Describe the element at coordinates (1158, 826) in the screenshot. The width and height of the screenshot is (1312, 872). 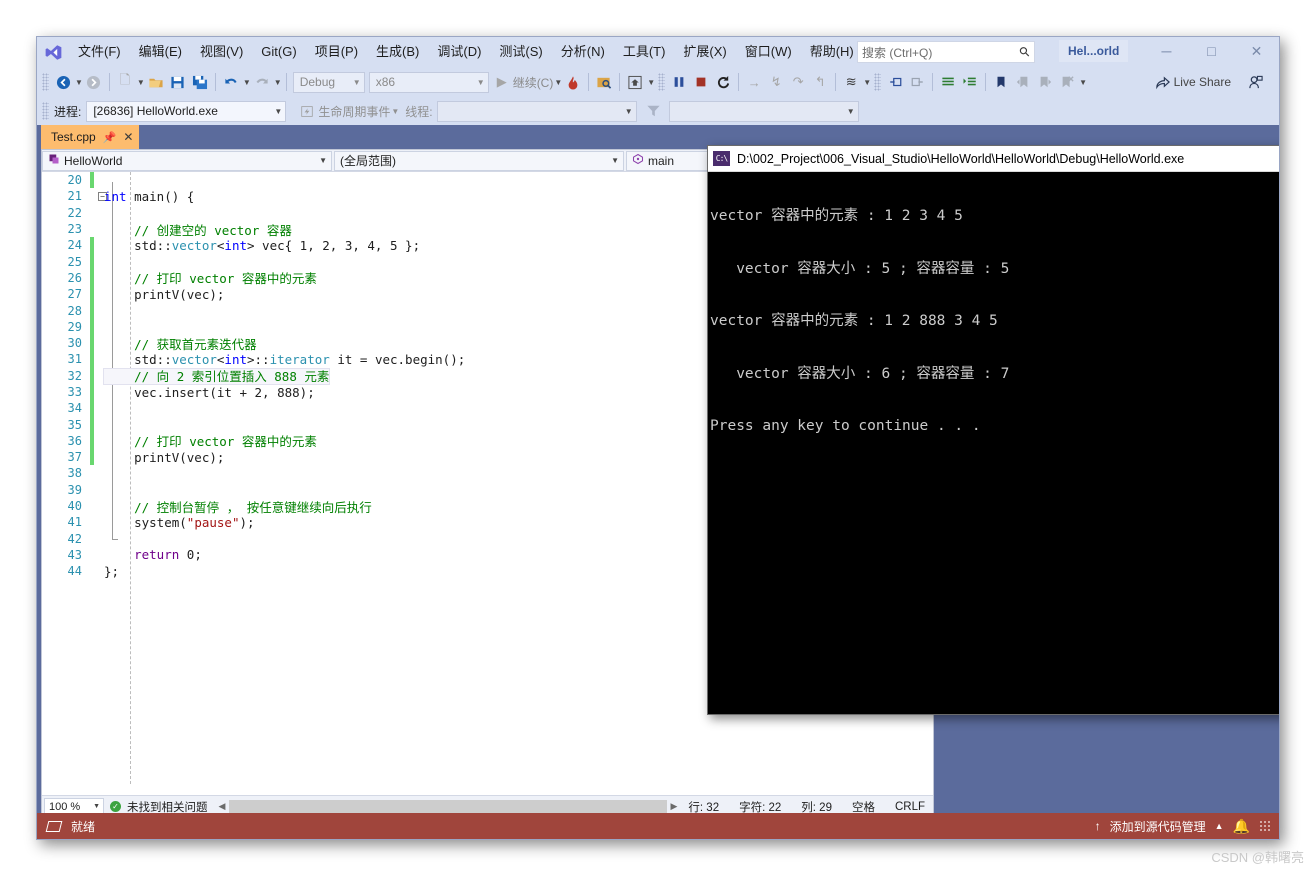
I see `add-to-source-control-button: 添加到源代码管理` at that location.